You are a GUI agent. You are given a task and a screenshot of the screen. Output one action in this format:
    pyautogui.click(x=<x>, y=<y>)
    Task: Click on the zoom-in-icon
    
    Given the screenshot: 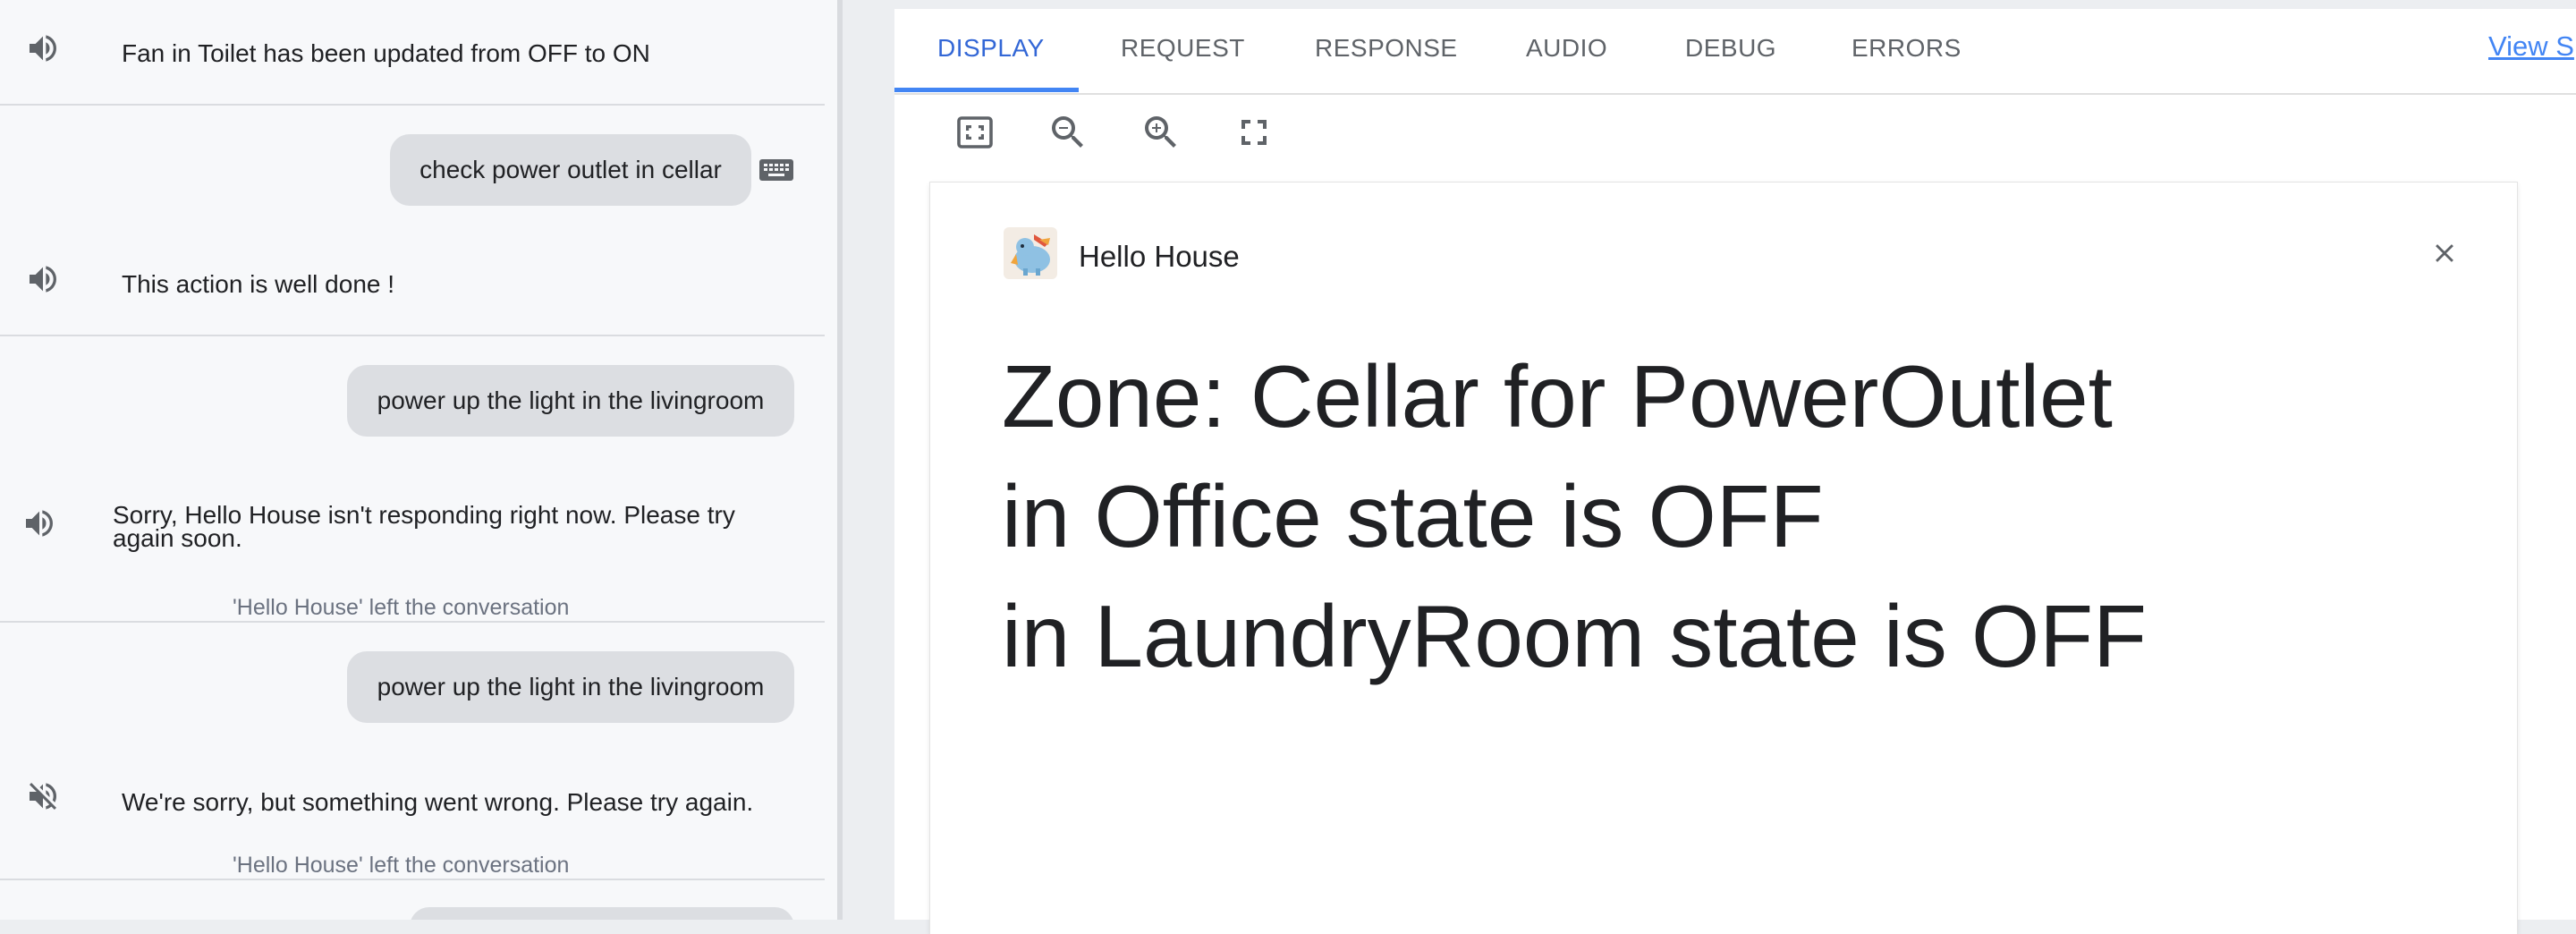 What is the action you would take?
    pyautogui.click(x=1161, y=132)
    